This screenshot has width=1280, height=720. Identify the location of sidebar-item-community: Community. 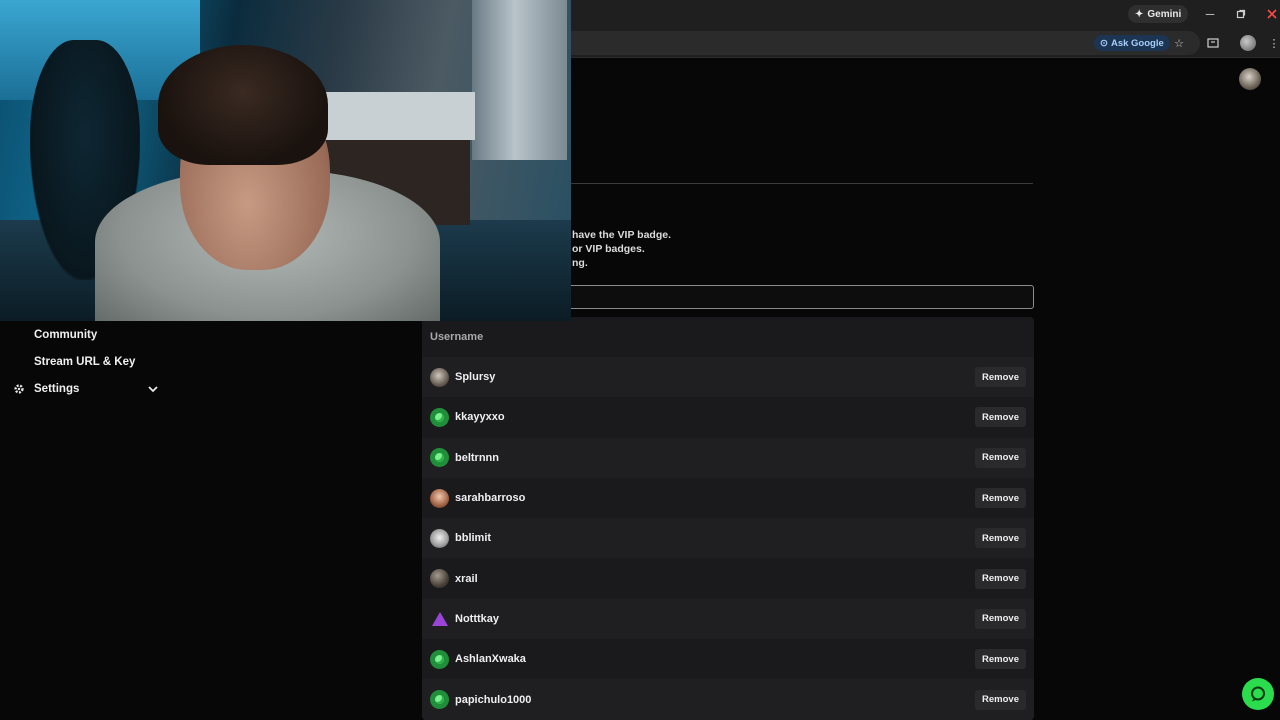
(65, 335).